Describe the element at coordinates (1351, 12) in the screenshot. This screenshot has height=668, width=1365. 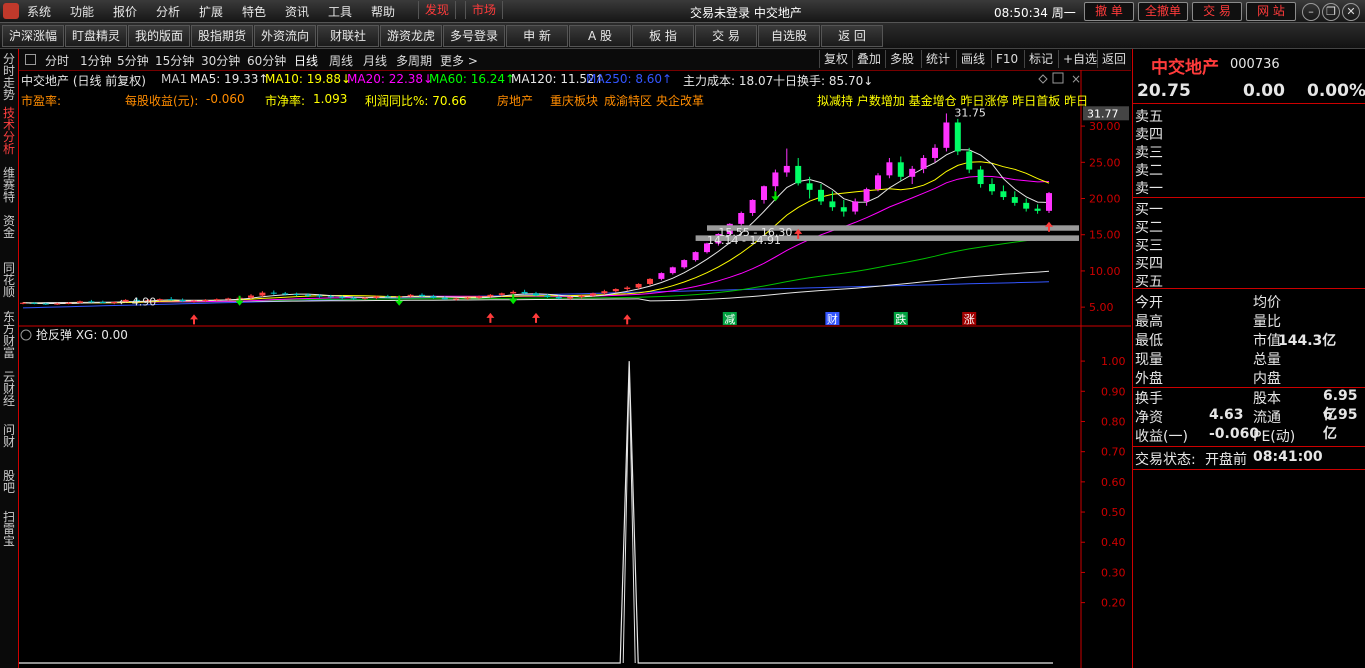
I see `close-icon: ✕` at that location.